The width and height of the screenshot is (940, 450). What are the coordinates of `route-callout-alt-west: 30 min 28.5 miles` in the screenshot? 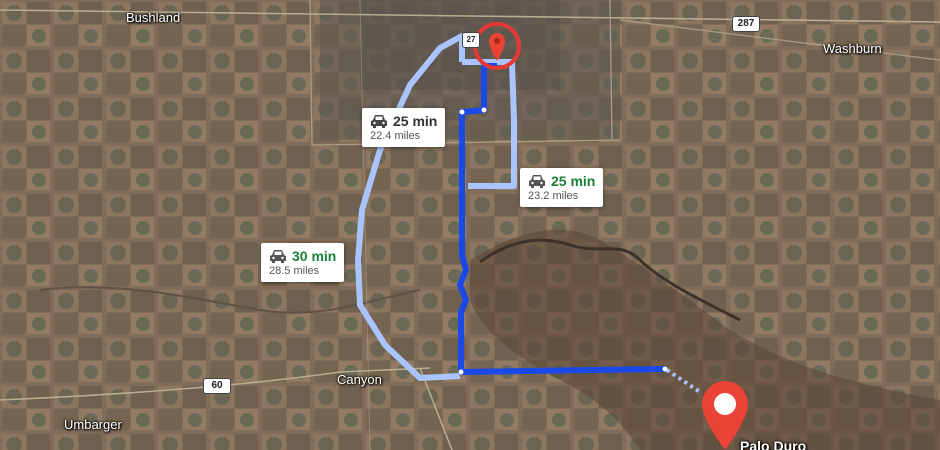 It's located at (303, 262).